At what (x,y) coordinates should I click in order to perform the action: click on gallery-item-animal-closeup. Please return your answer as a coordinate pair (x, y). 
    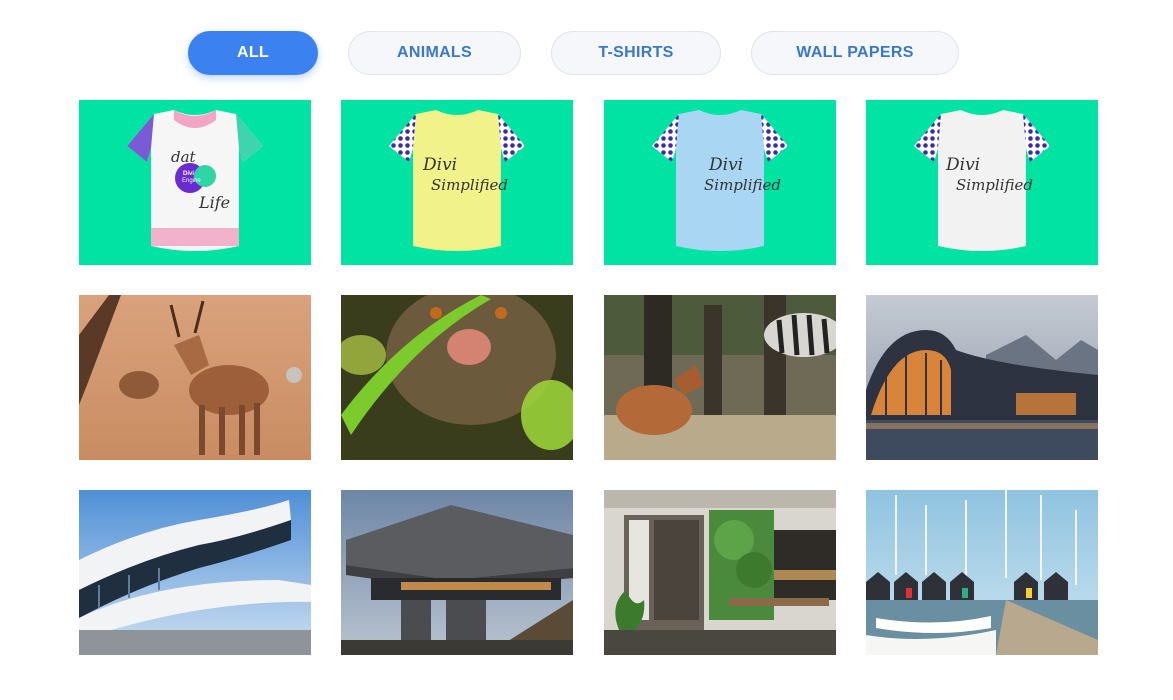
    Looking at the image, I should click on (457, 377).